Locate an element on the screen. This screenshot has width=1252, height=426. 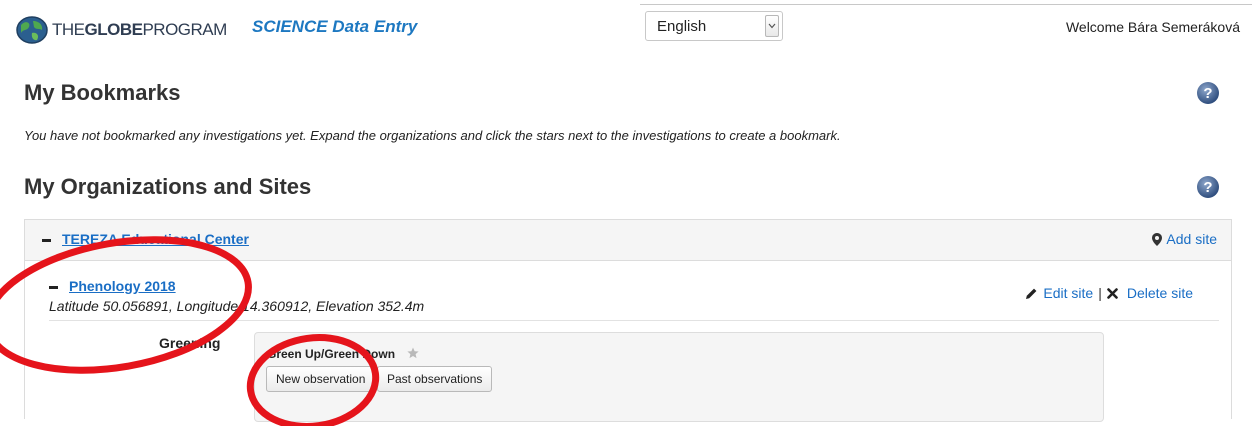
organization-link: TEREZA Educational Center is located at coordinates (155, 239).